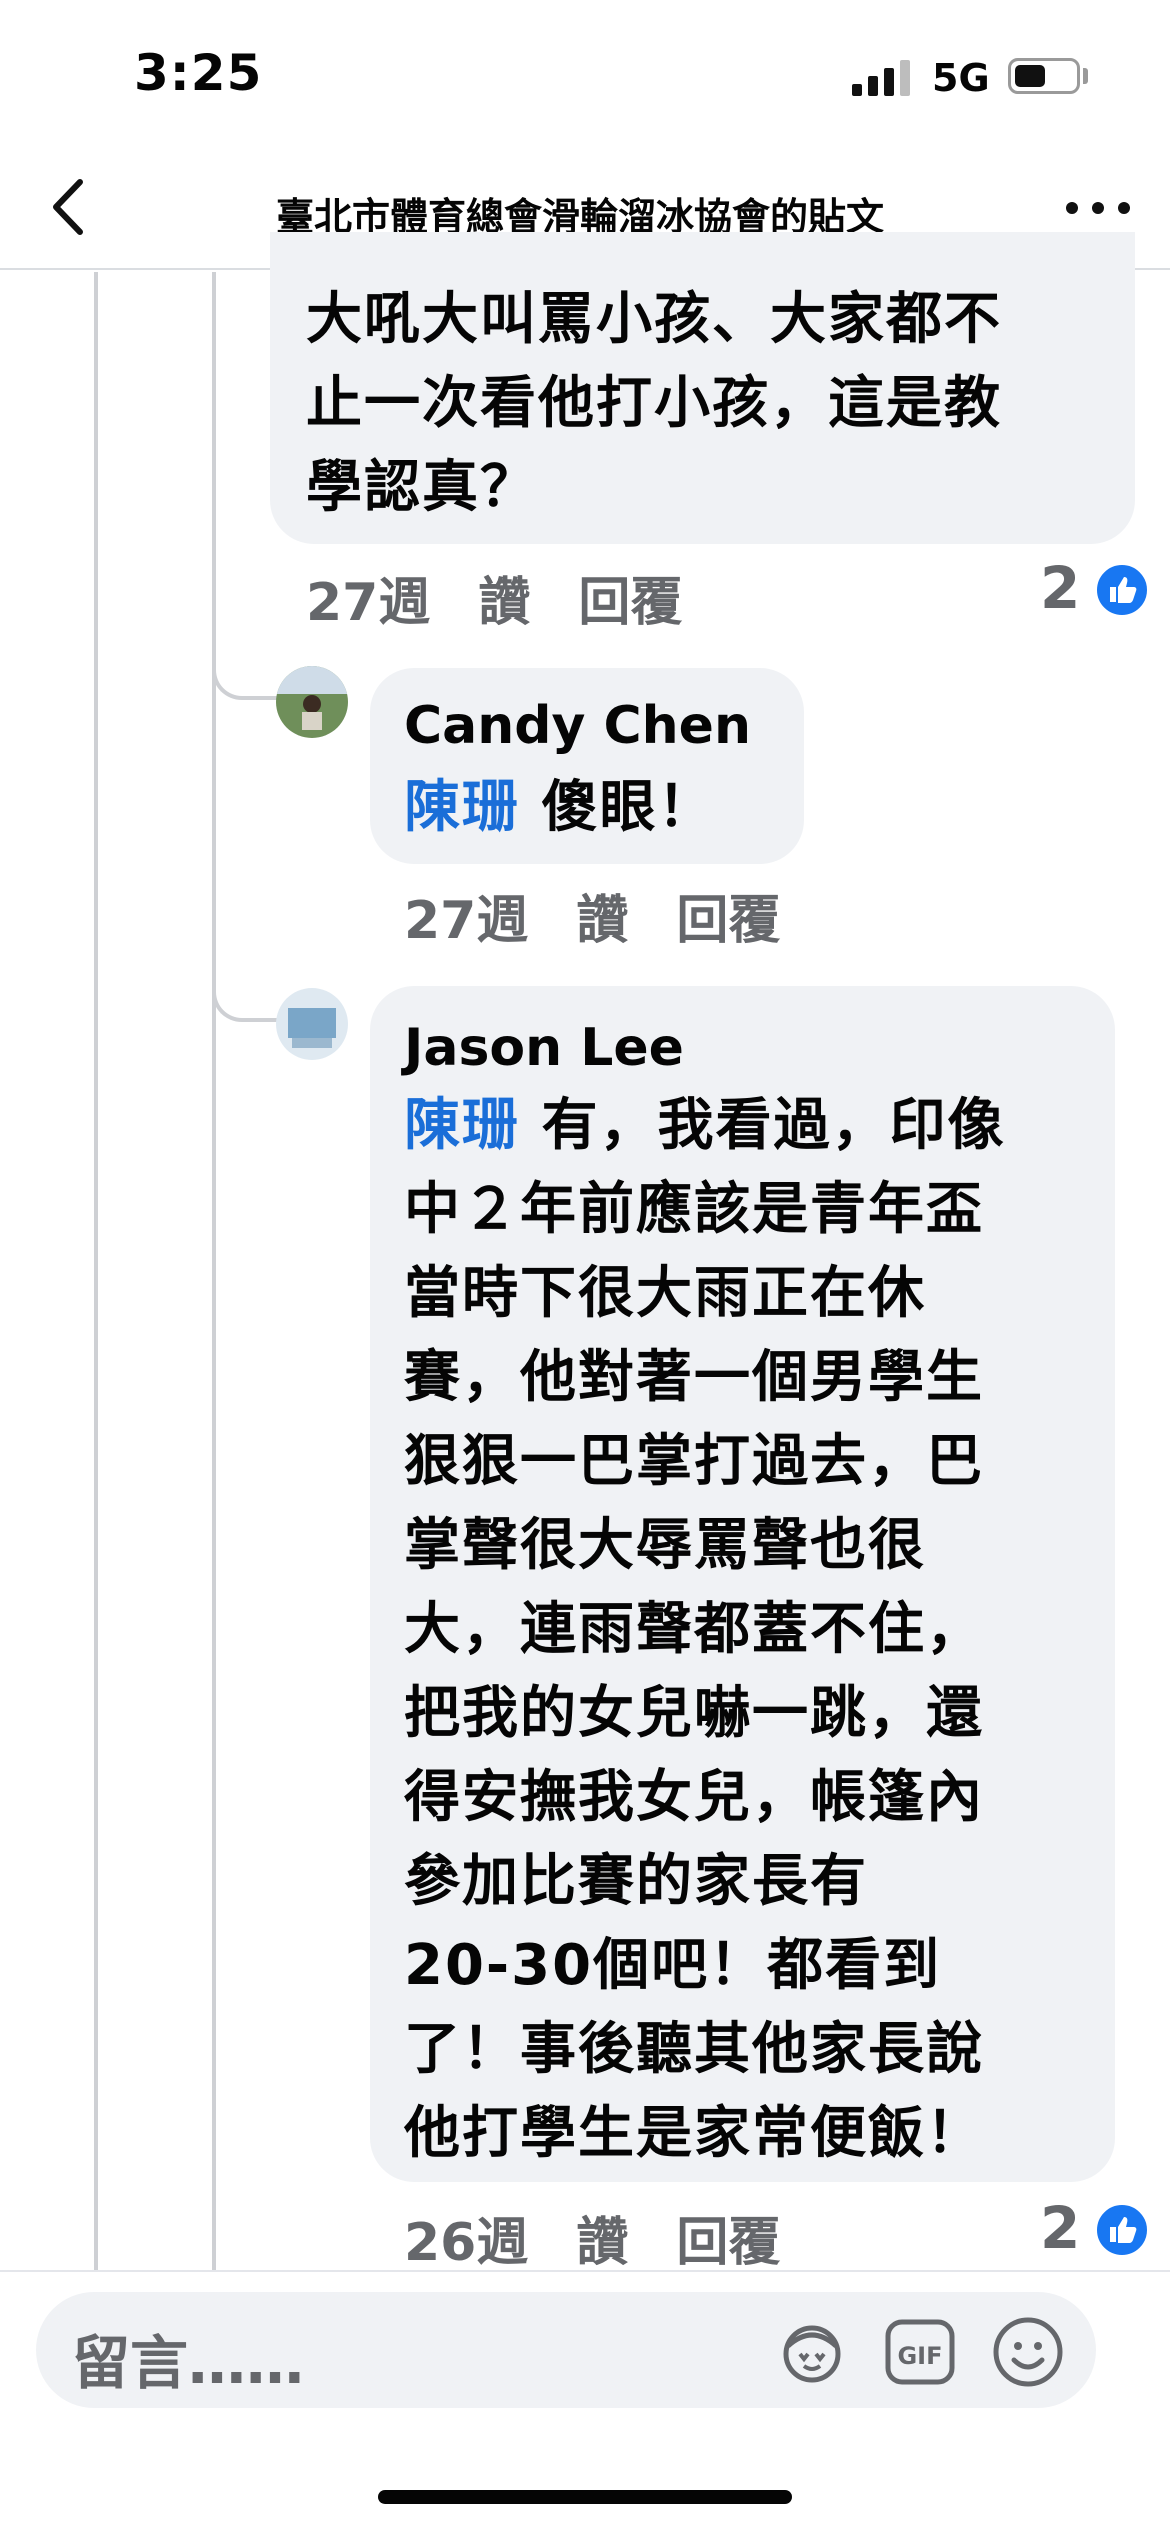 This screenshot has height=2534, width=1170. I want to click on gif-button: GIF, so click(920, 2352).